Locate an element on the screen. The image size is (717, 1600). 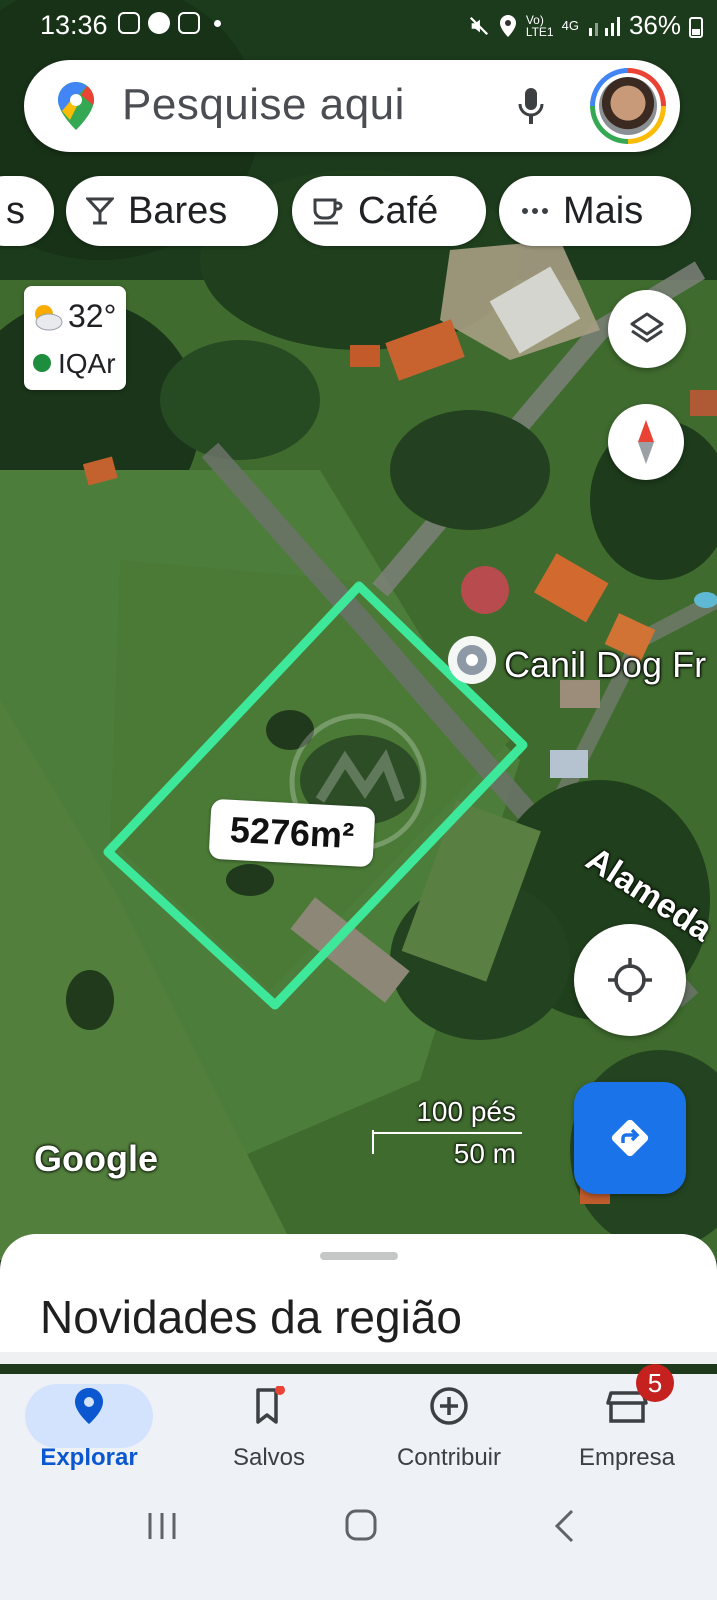
nav-empresa: 5 Empresa is located at coordinates (627, 1424).